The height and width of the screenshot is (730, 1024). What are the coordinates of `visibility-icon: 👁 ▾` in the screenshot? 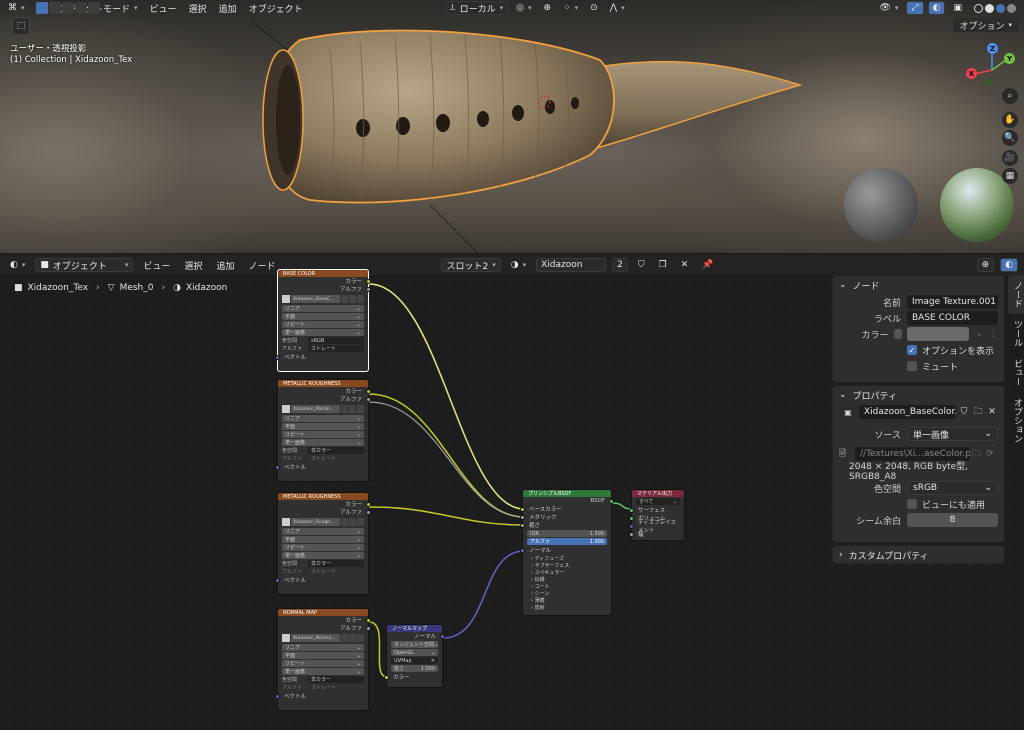 It's located at (888, 8).